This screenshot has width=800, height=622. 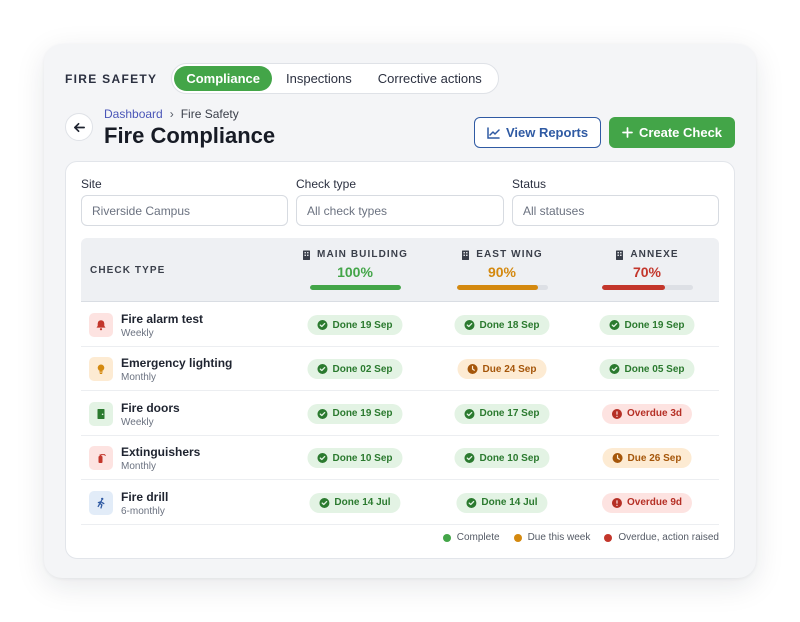 I want to click on legend-item-complete: Complete, so click(x=471, y=537).